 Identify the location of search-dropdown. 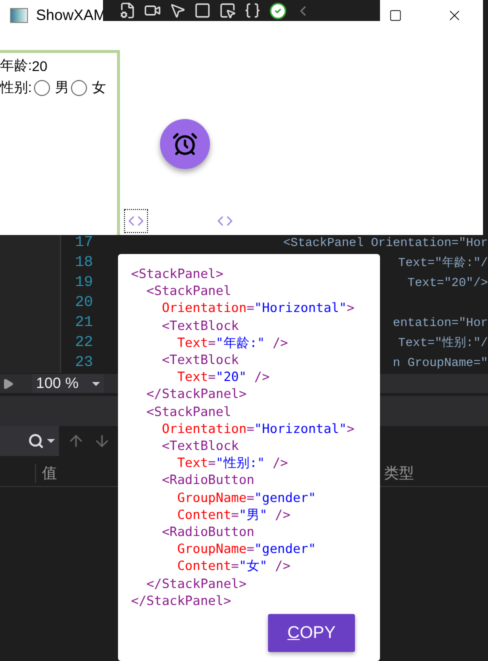
(29, 441).